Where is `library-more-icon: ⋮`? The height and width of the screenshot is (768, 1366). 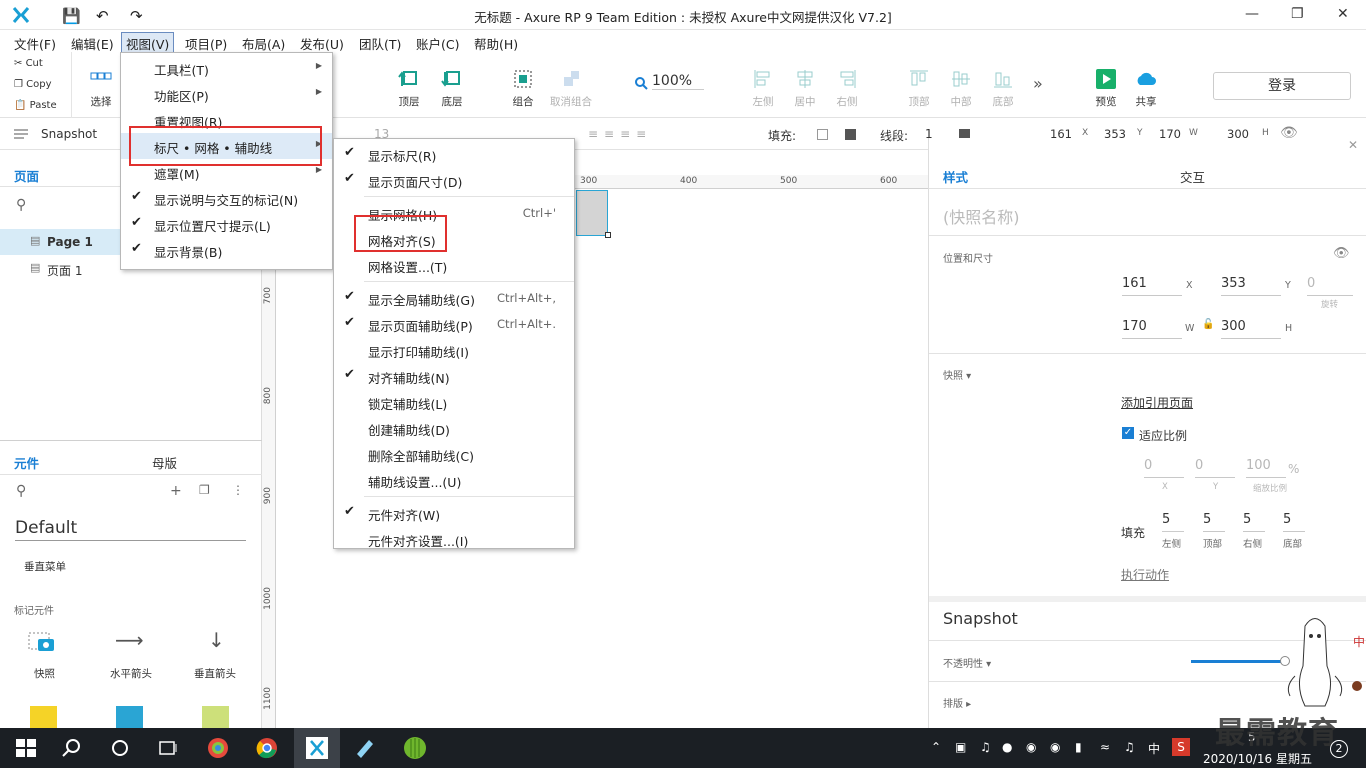
library-more-icon: ⋮ is located at coordinates (238, 490).